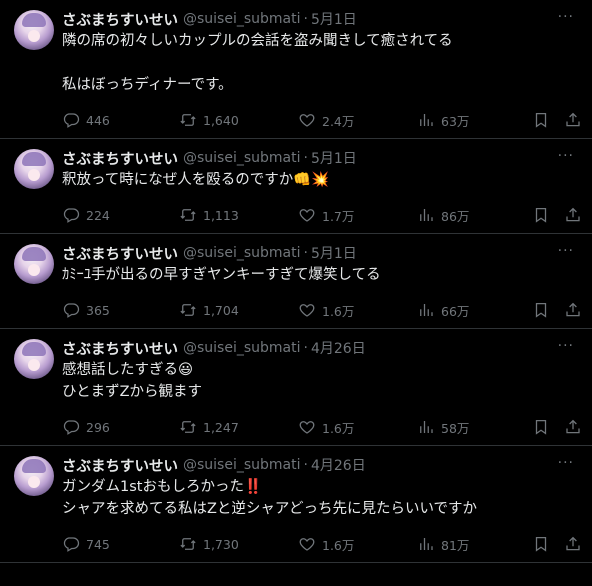  What do you see at coordinates (326, 215) in the screenshot?
I see `like-button: 1.7万` at bounding box center [326, 215].